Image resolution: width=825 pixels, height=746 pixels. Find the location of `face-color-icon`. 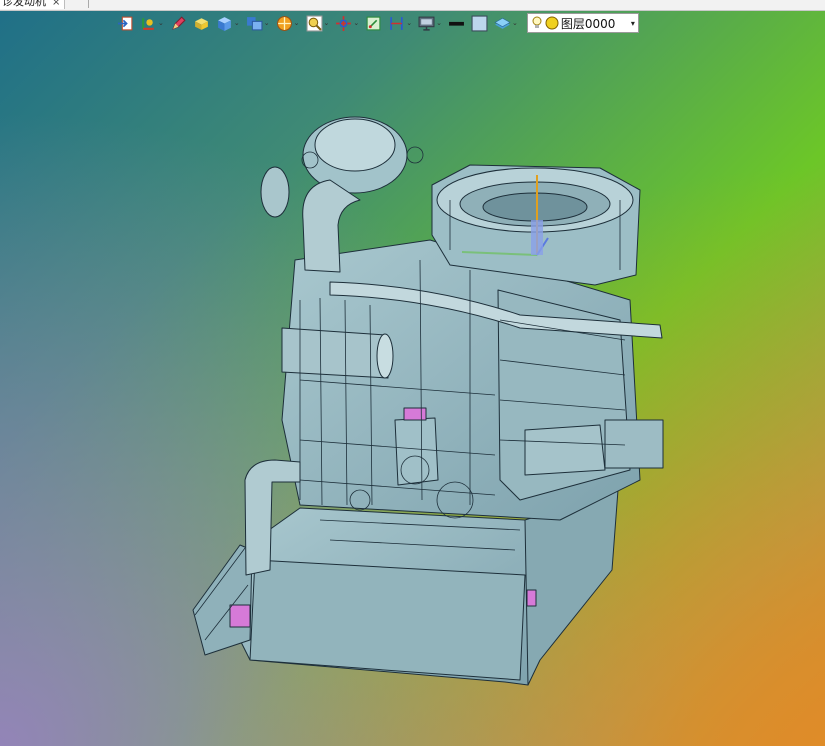

face-color-icon is located at coordinates (479, 23).